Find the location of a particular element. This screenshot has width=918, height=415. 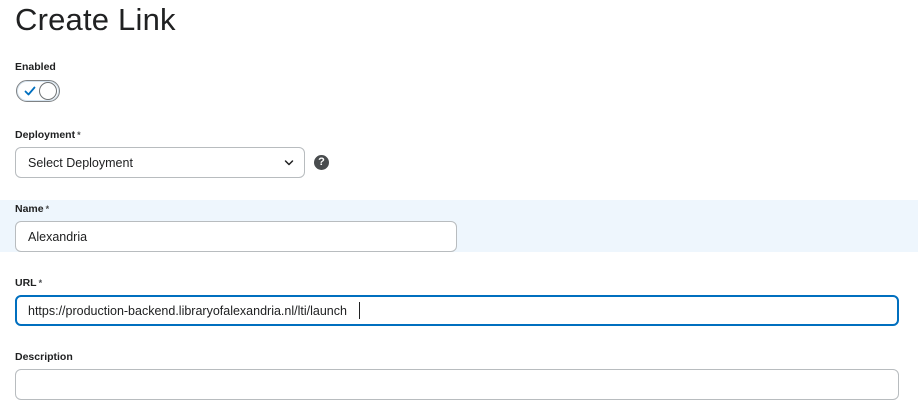

page-title: Create Link is located at coordinates (95, 19).